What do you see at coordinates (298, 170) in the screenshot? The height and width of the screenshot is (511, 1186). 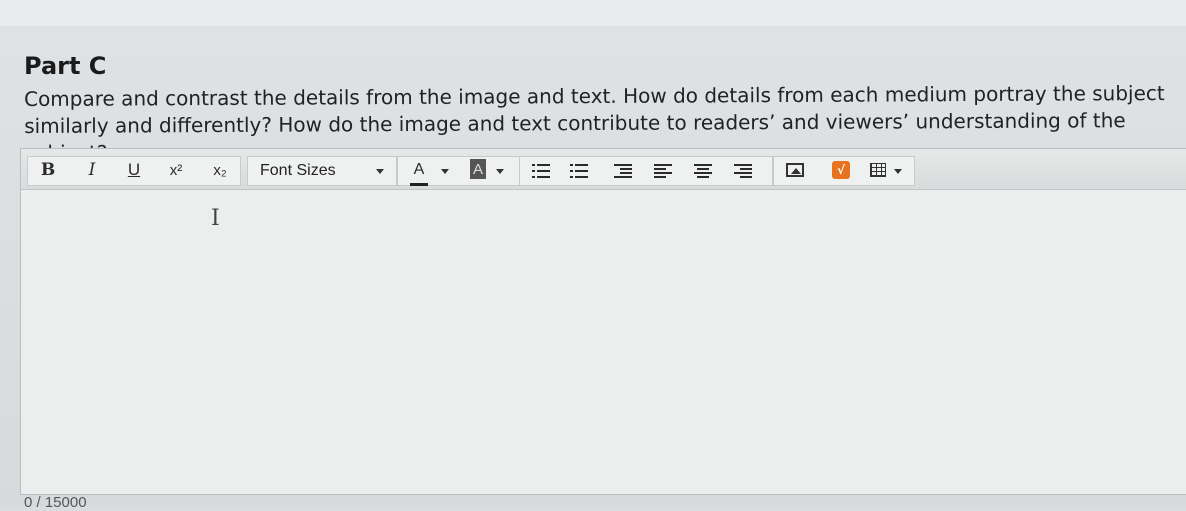 I see `font-sizes-label: Font Sizes` at bounding box center [298, 170].